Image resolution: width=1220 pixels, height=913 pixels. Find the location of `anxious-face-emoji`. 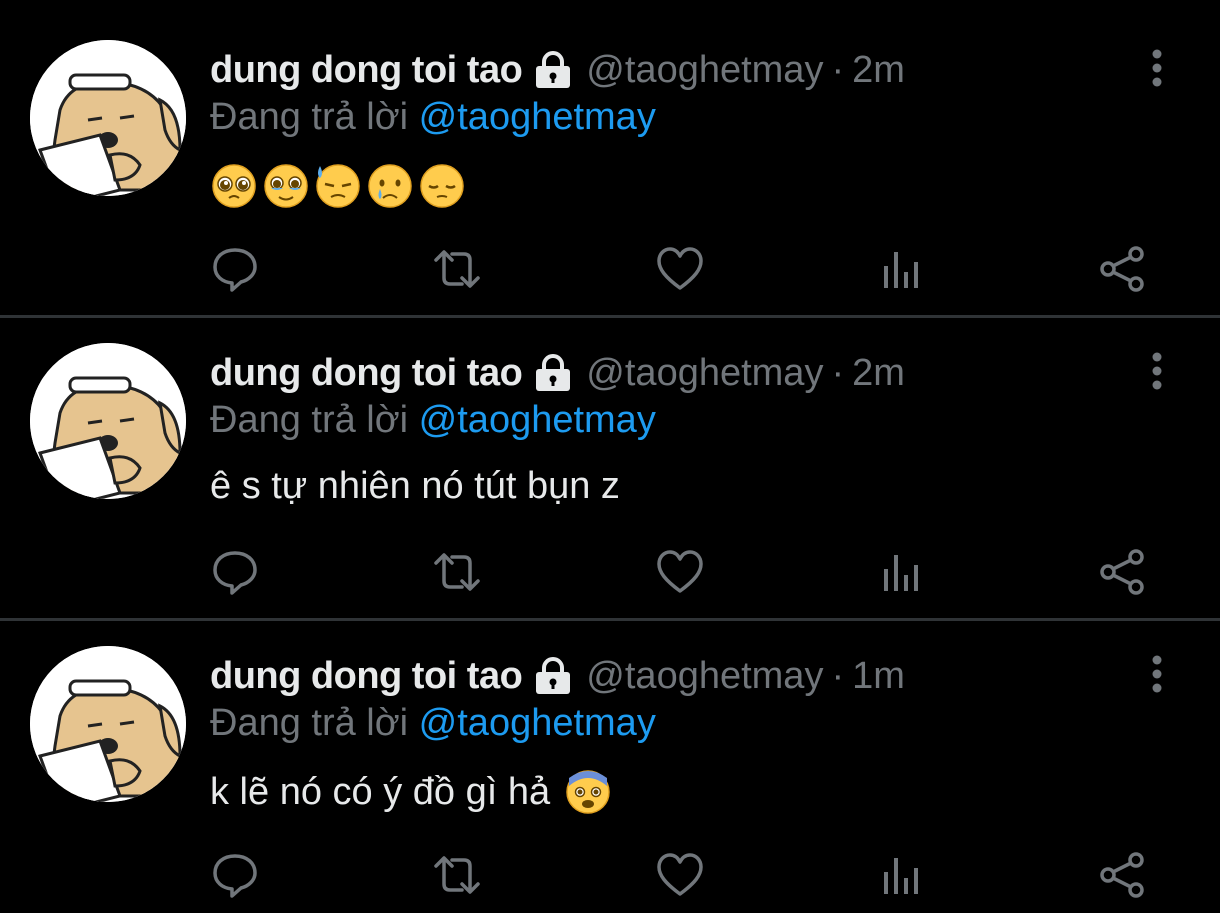

anxious-face-emoji is located at coordinates (588, 792).